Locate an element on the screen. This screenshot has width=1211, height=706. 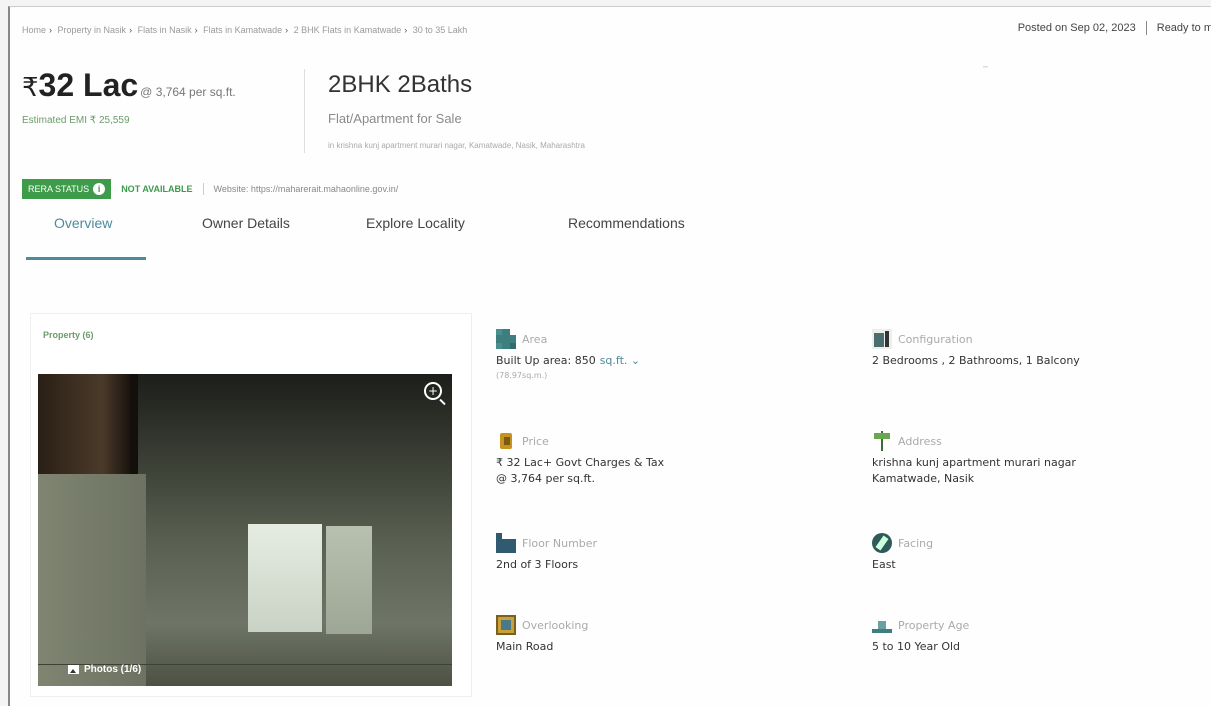
posted-date: Posted on Sep 02, 2023 is located at coordinates (1076, 27).